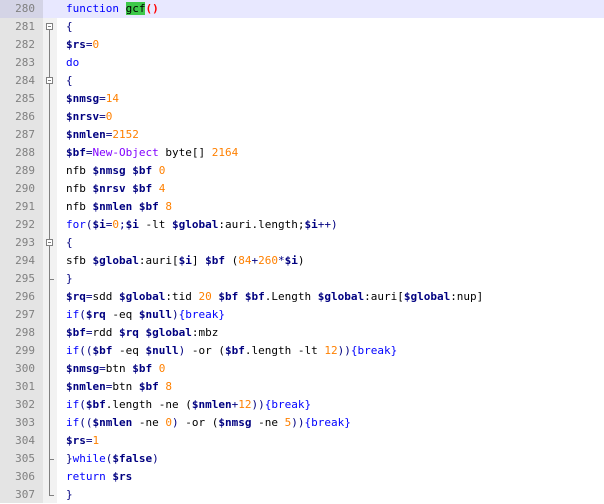  What do you see at coordinates (102, 135) in the screenshot?
I see `code-text: $nmlen=2152` at bounding box center [102, 135].